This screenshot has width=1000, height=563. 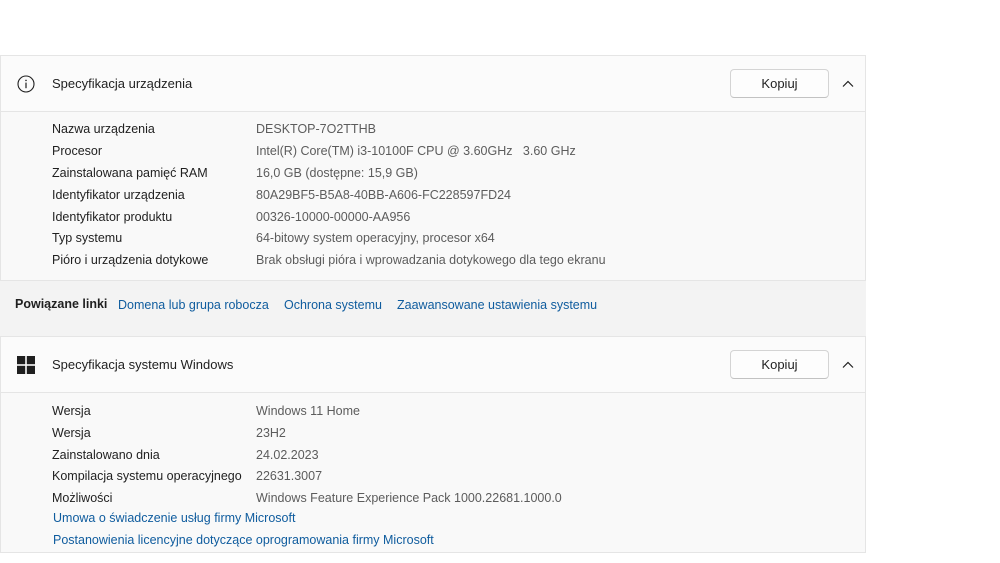 What do you see at coordinates (316, 129) in the screenshot?
I see `spec-value: DESKTOP-7O2TTHB` at bounding box center [316, 129].